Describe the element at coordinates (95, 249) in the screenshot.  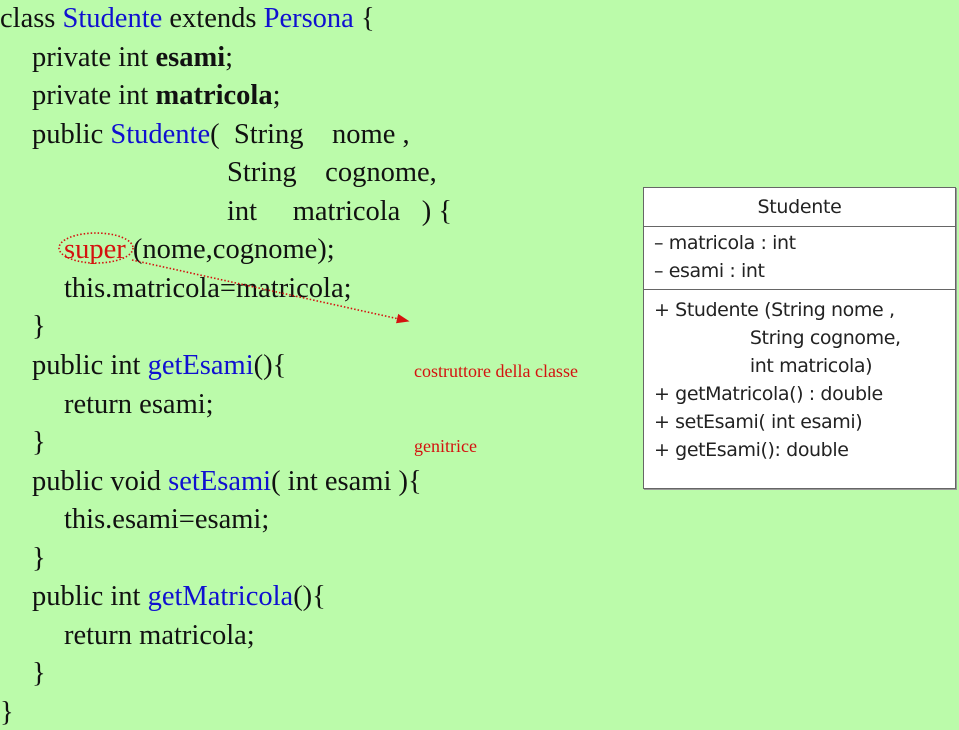
I see `super-keyword: super` at that location.